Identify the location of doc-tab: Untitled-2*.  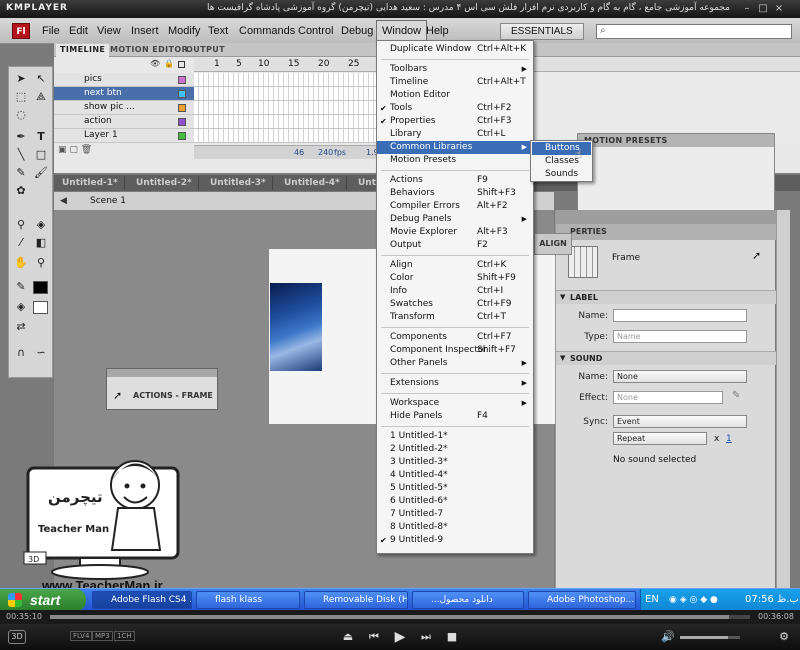
(164, 183).